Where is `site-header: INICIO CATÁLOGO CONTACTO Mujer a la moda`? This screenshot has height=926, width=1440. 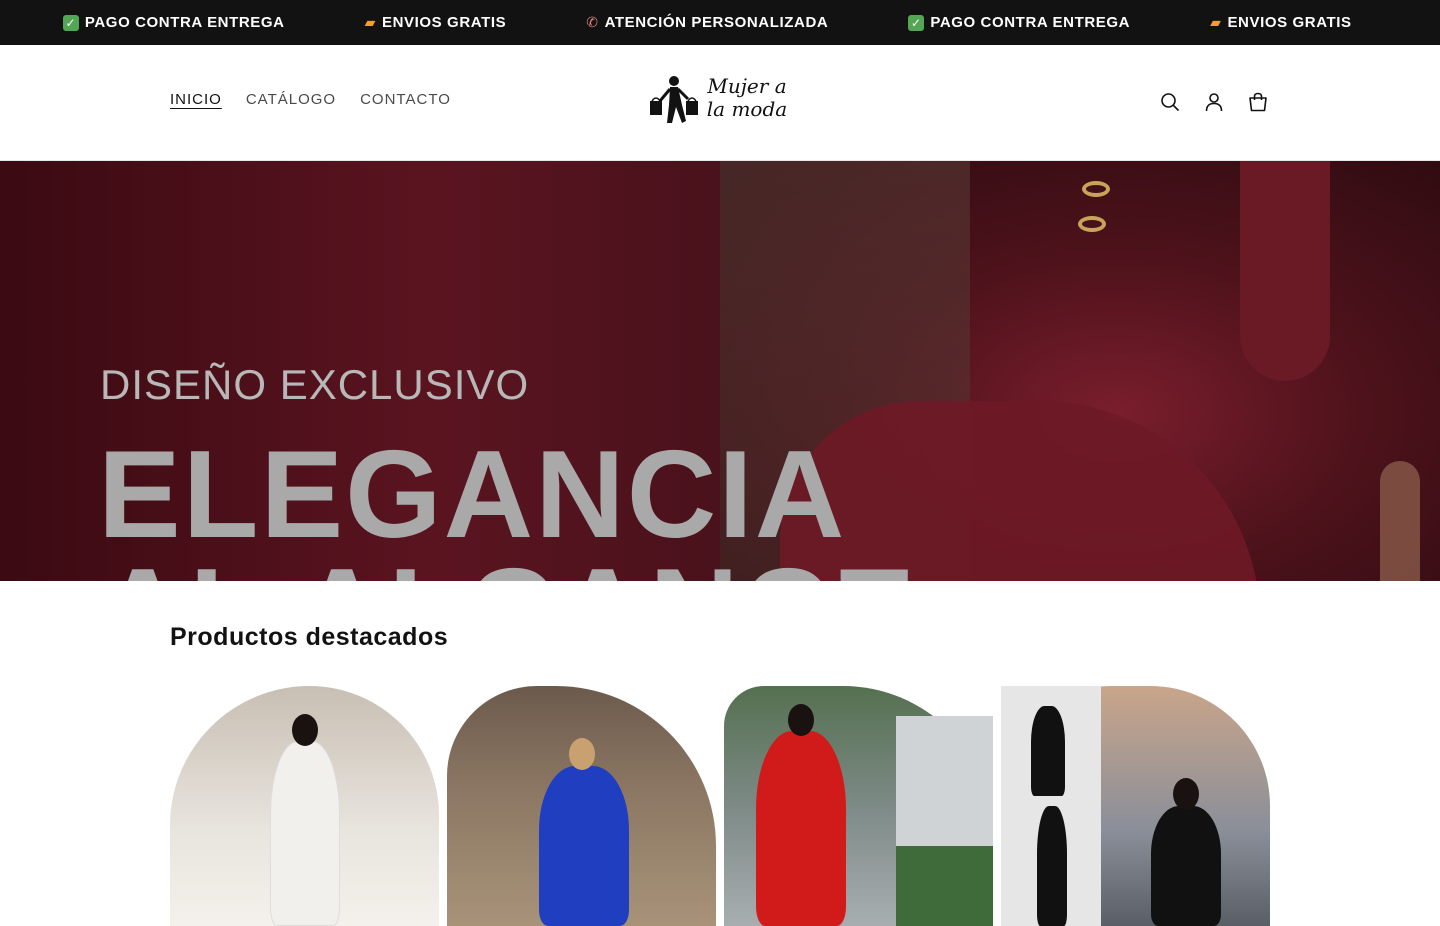
site-header: INICIO CATÁLOGO CONTACTO Mujer a la moda is located at coordinates (720, 103).